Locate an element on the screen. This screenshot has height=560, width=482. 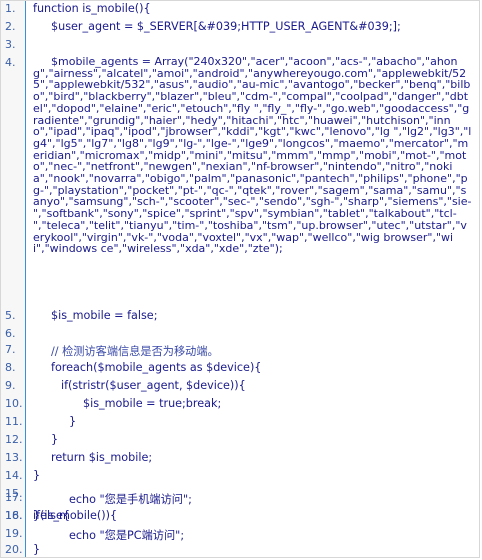
line-number: 14. is located at coordinates (14, 475).